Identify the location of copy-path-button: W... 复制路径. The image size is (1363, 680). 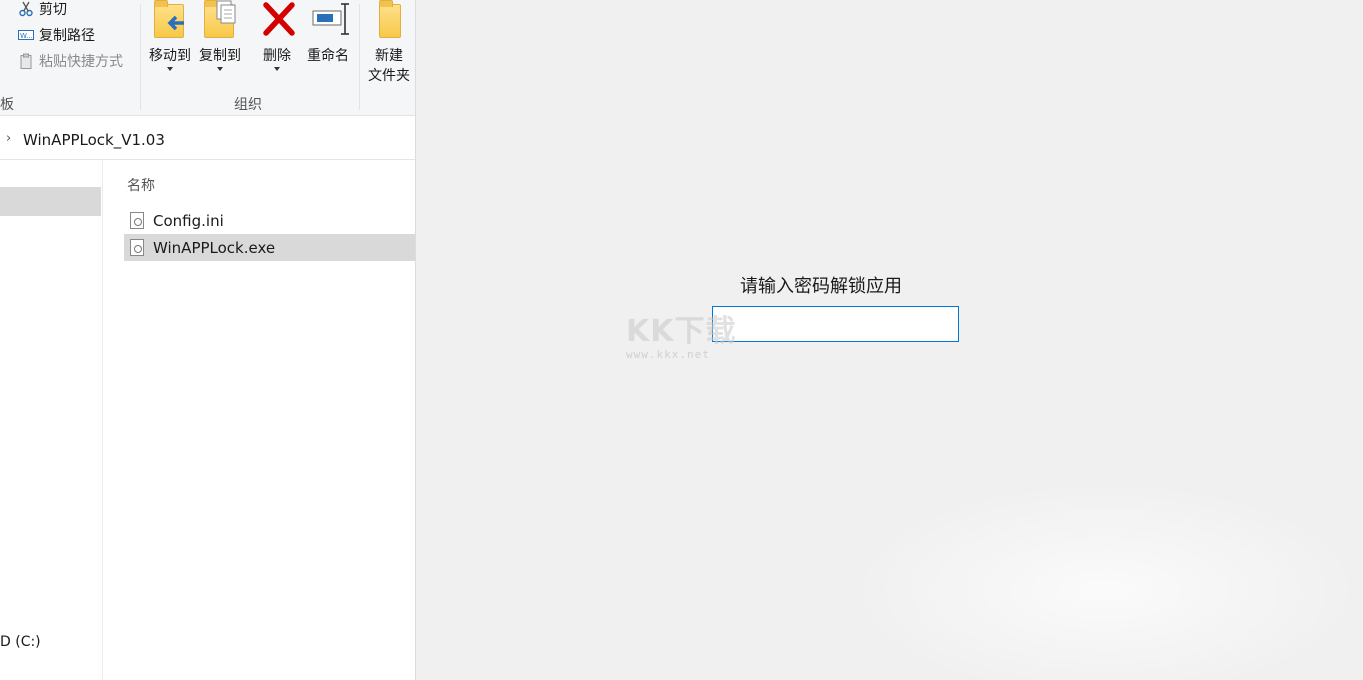
(56, 35).